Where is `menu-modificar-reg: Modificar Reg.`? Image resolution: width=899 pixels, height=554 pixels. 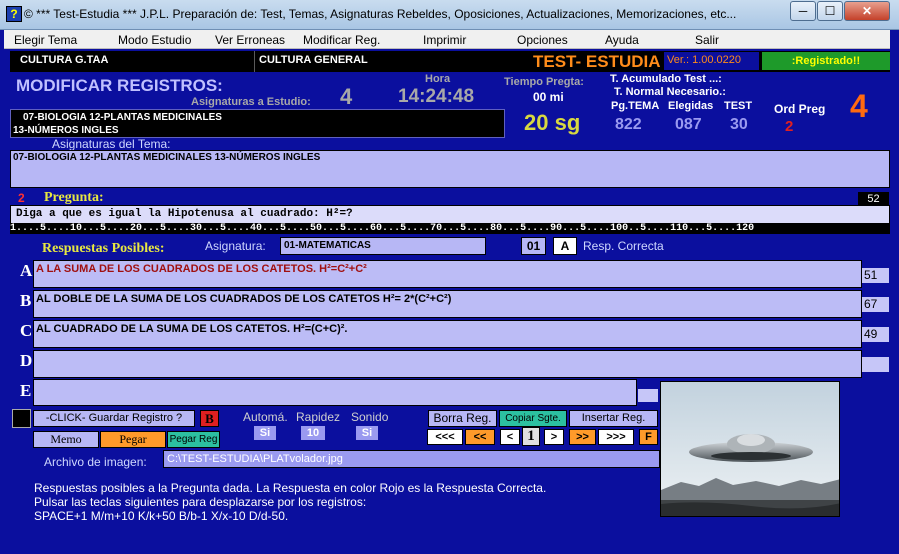
menu-modificar-reg: Modificar Reg. is located at coordinates (341, 40).